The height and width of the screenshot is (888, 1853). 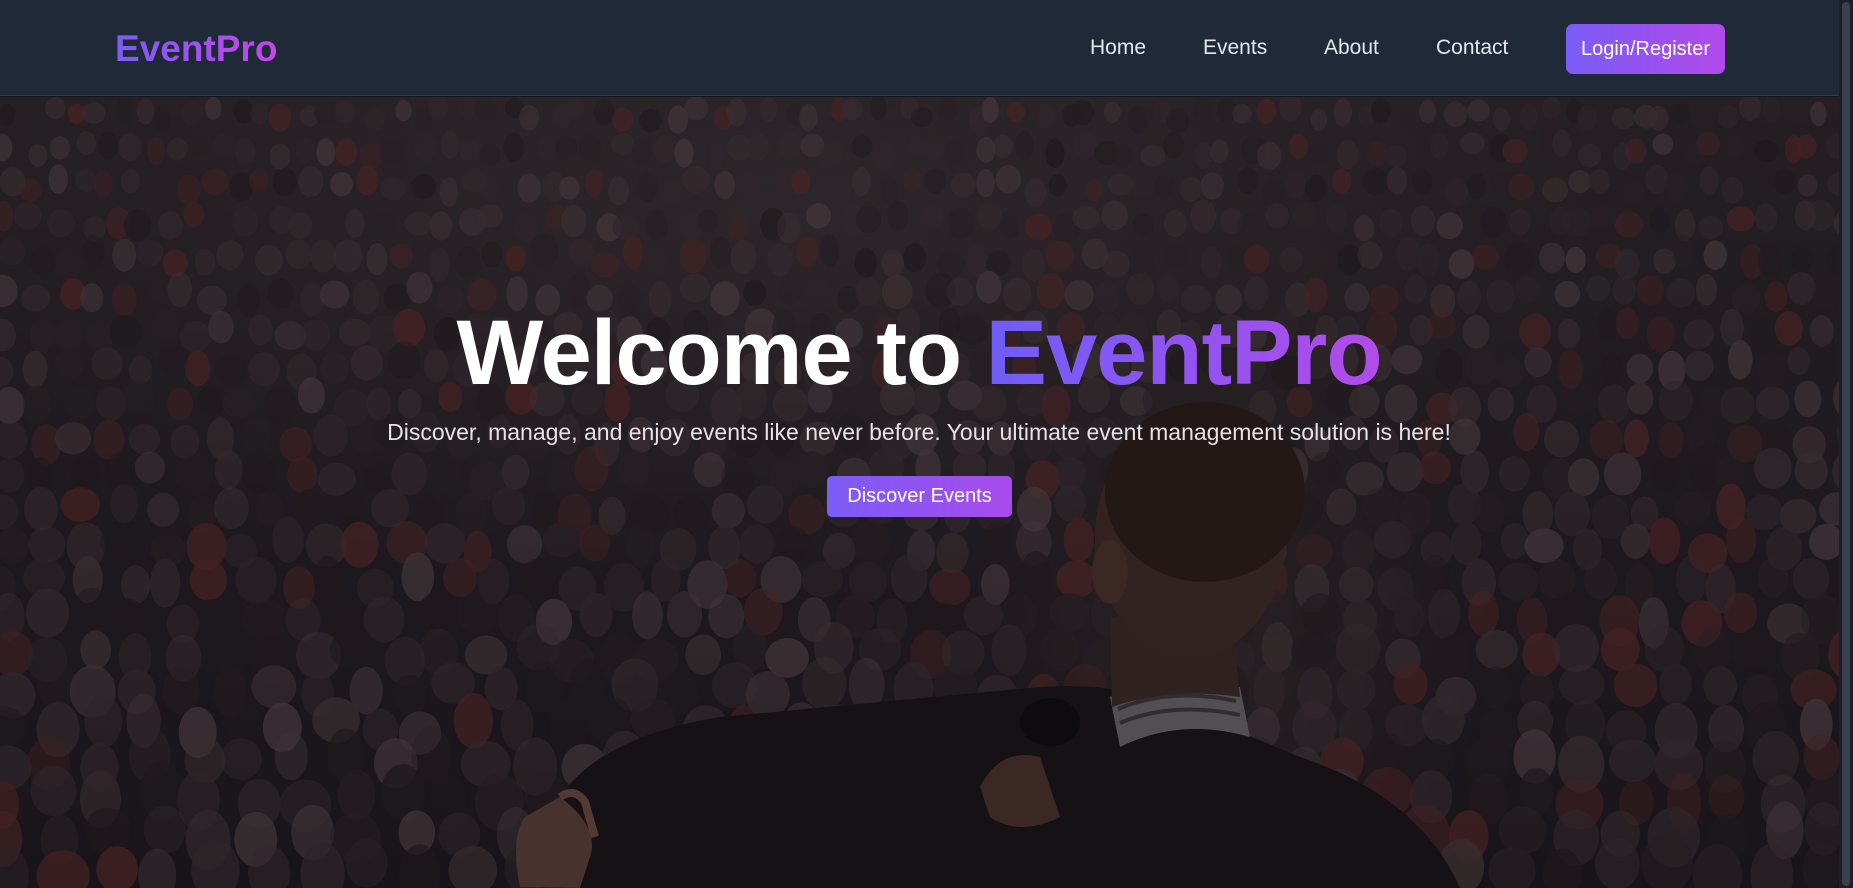 I want to click on vertical-scrollbar, so click(x=1846, y=444).